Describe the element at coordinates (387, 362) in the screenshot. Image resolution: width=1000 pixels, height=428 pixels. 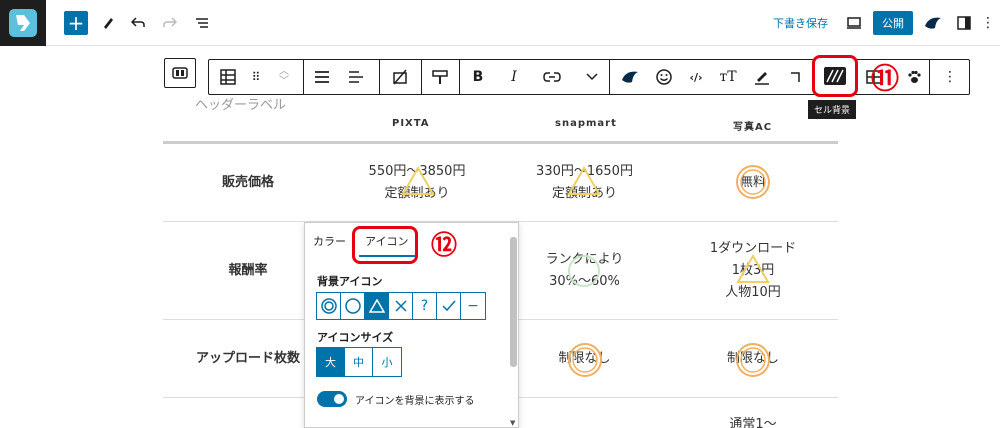
I see `size-small-option: 小` at that location.